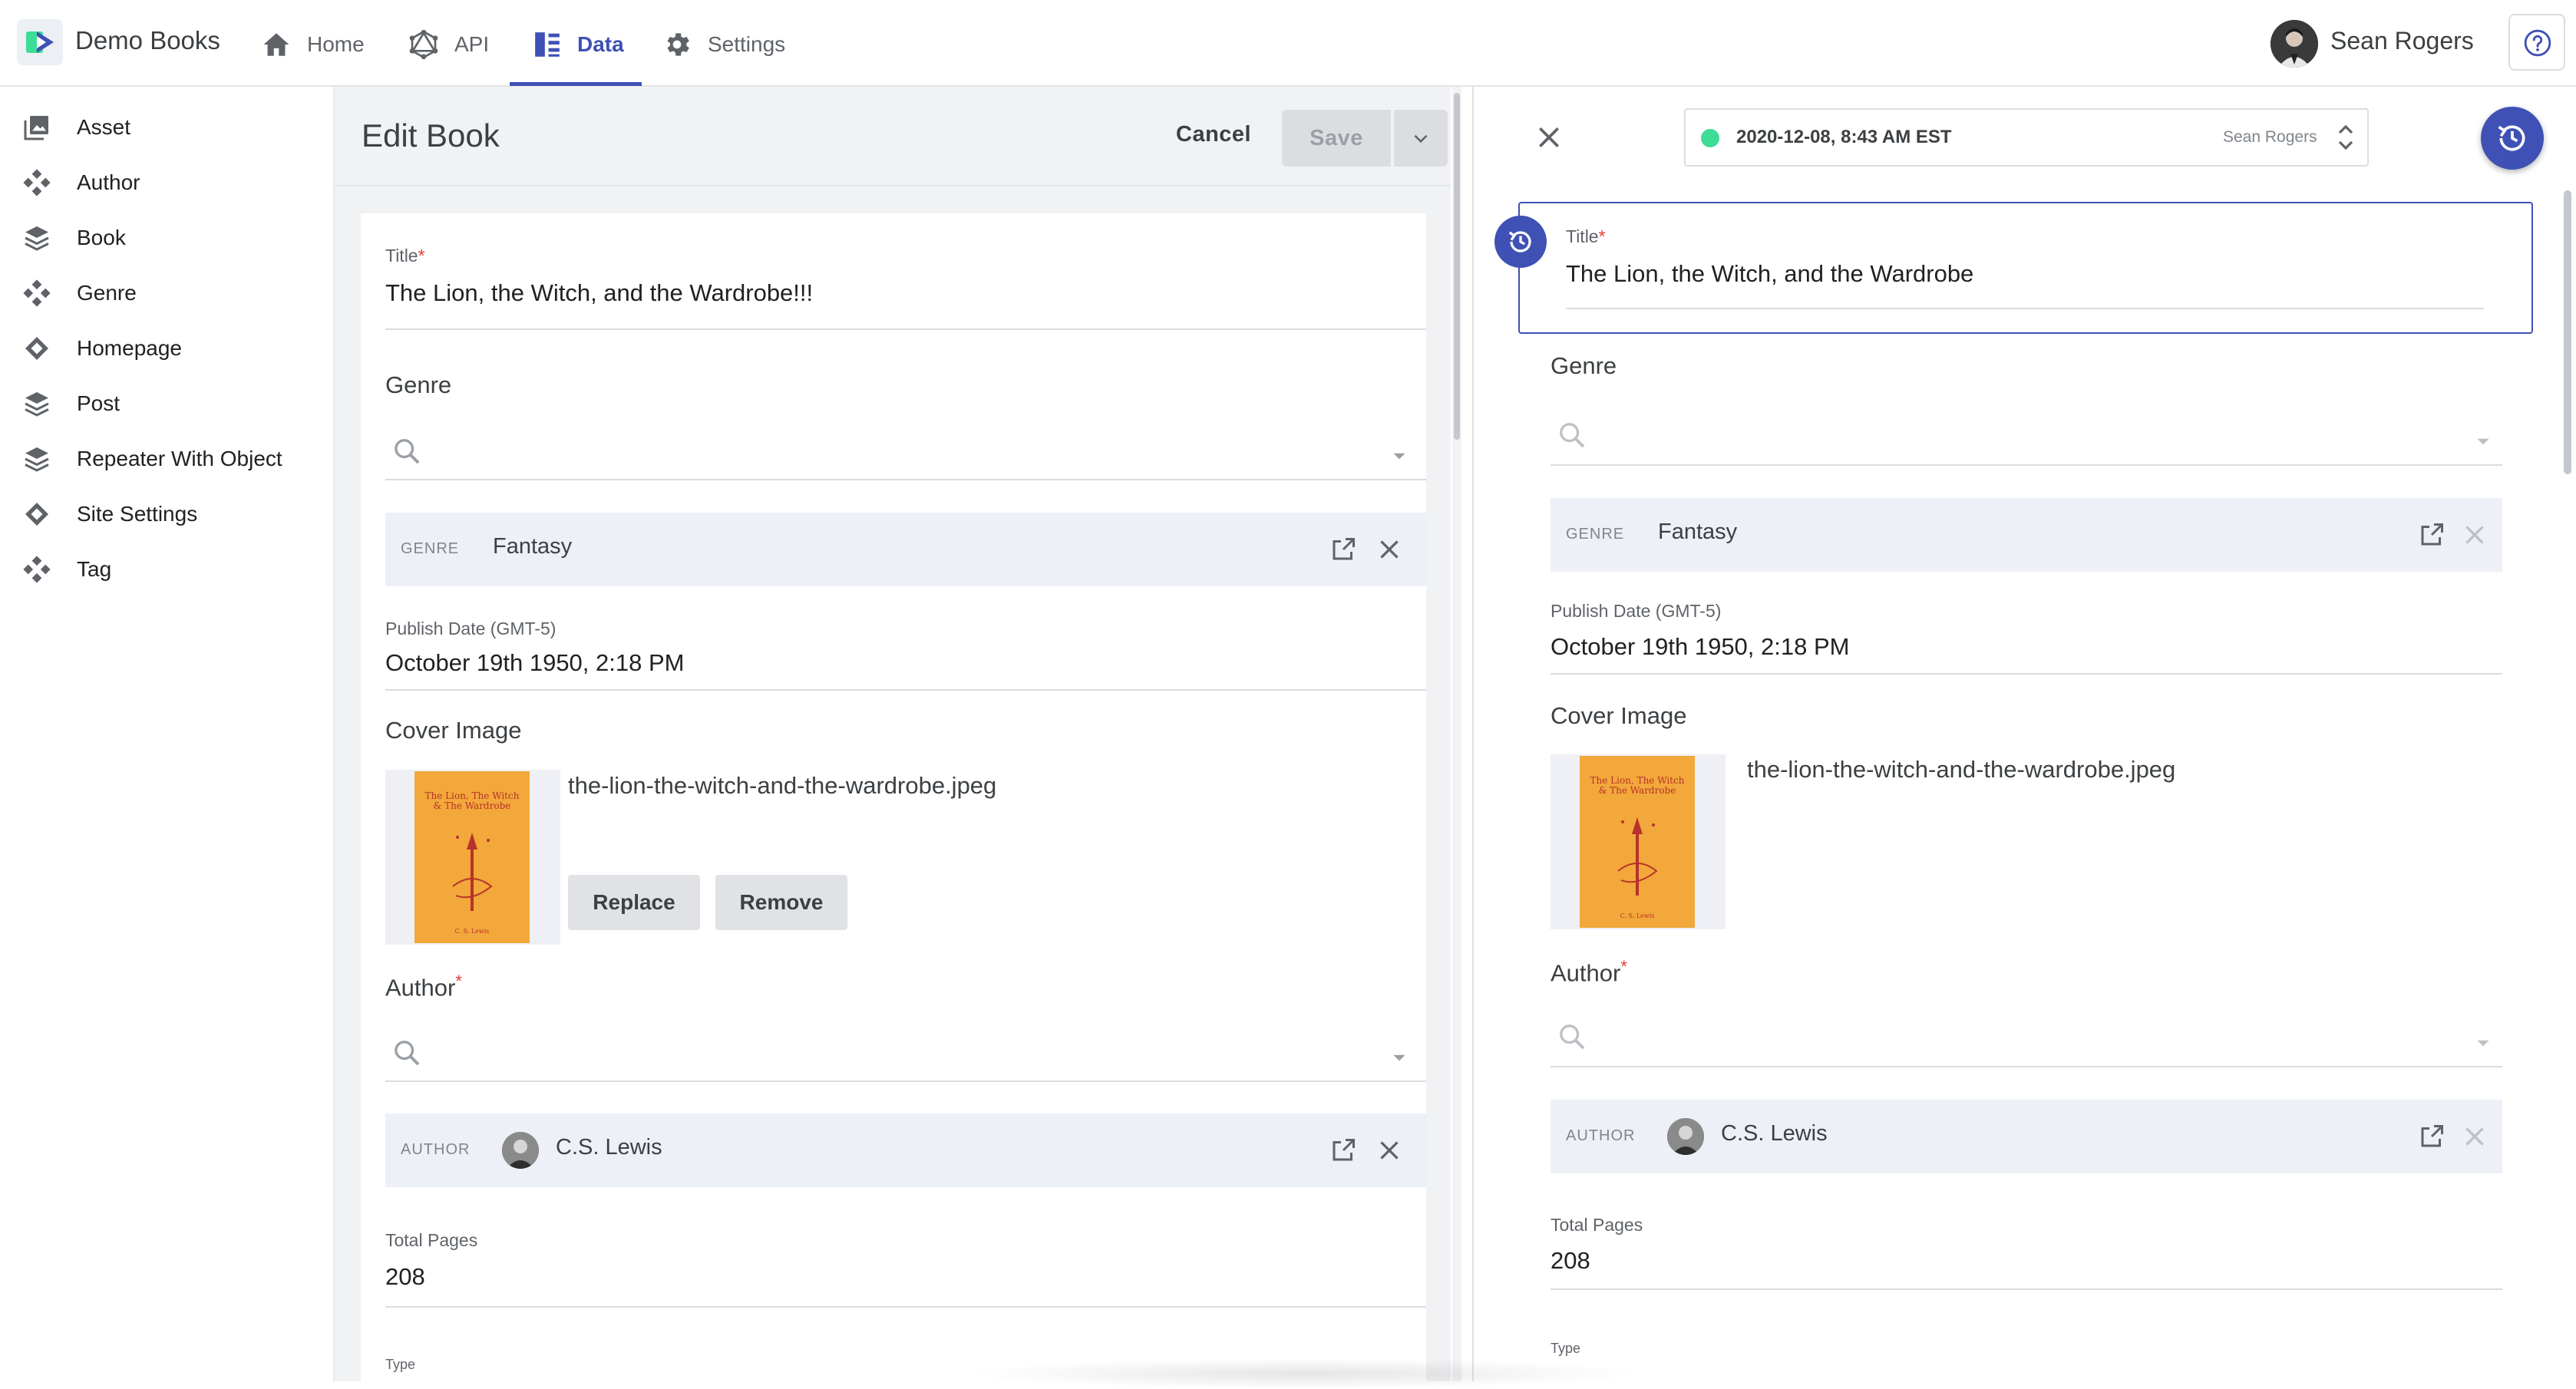 This screenshot has height=1389, width=2576. I want to click on editor-scrollbar-thumb, so click(1457, 266).